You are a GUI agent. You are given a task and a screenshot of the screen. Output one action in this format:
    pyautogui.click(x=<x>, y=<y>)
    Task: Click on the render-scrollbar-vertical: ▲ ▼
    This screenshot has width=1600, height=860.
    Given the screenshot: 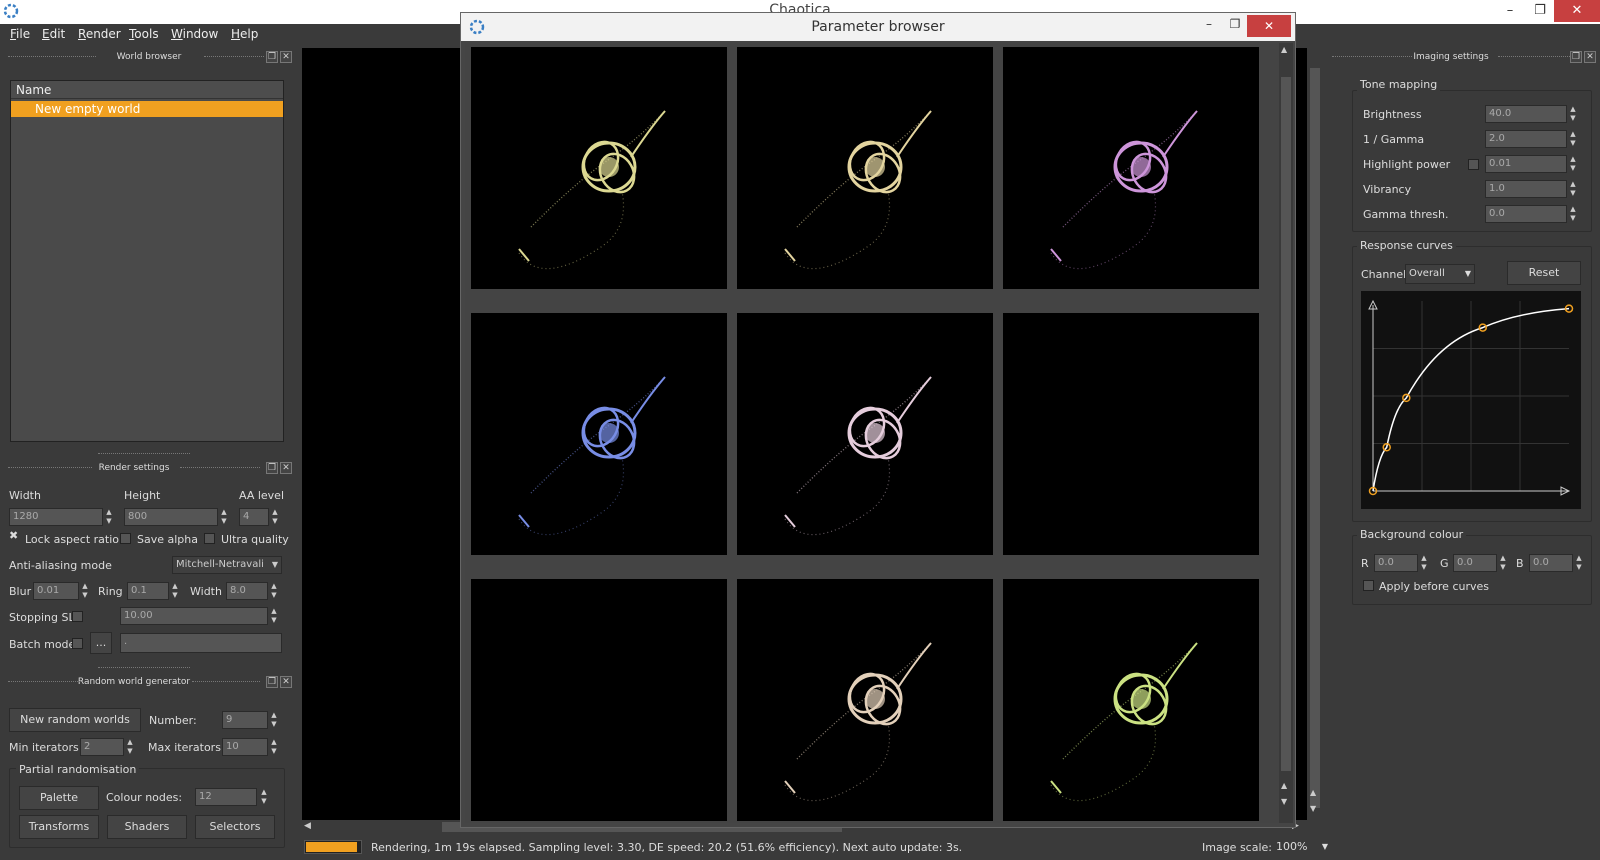 What is the action you would take?
    pyautogui.click(x=1315, y=434)
    